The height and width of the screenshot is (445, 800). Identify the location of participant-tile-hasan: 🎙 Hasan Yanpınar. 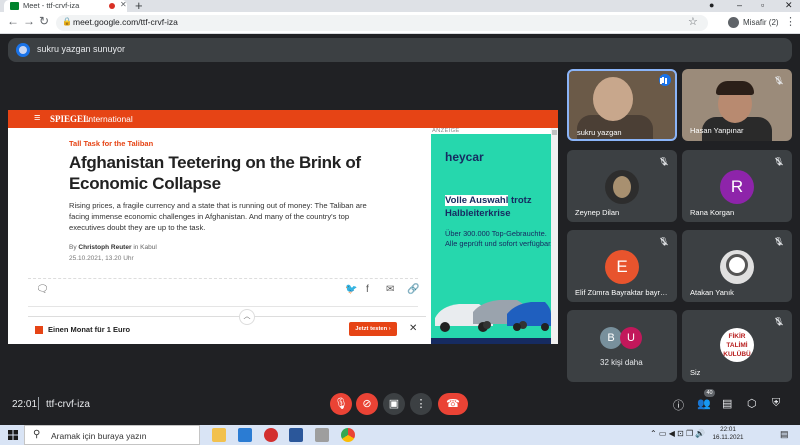
(737, 105).